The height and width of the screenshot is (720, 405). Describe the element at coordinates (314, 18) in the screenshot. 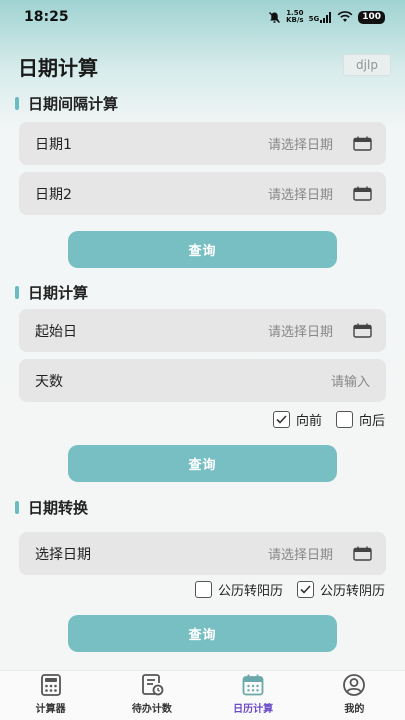

I see `network-type: 5G` at that location.